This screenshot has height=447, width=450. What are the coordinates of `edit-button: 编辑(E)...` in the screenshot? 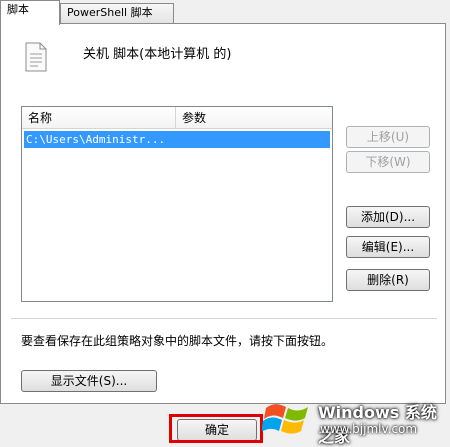 It's located at (388, 247).